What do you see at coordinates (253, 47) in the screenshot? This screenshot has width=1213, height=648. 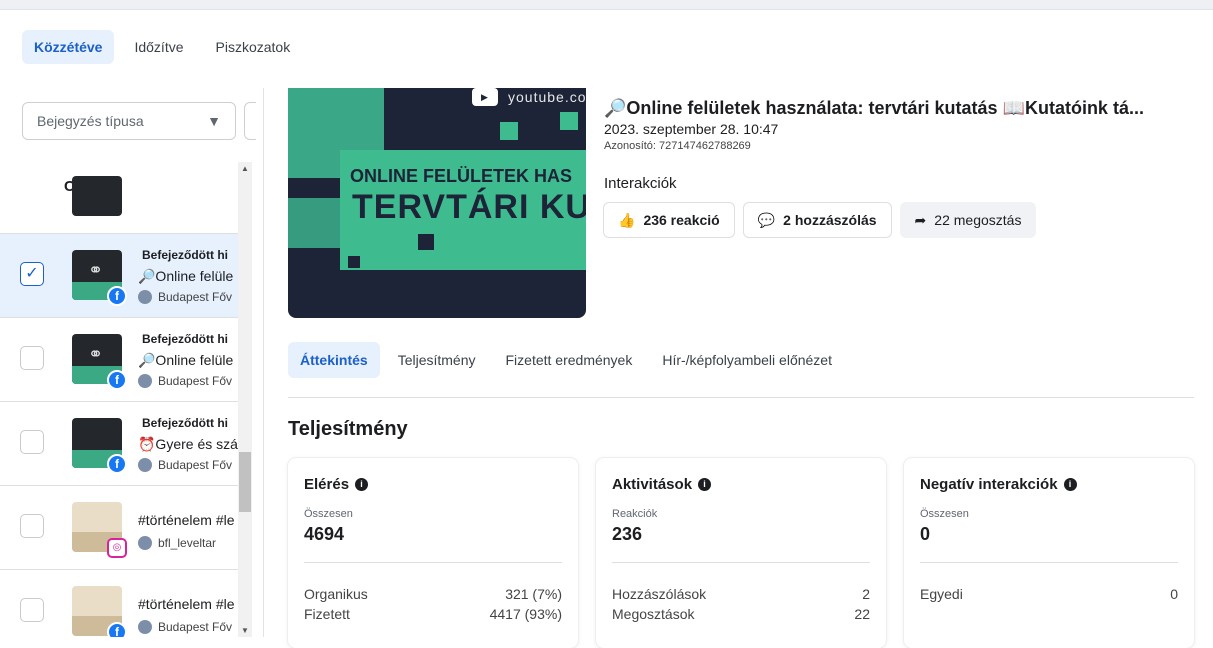 I see `tab-drafts: Piszkozatok` at bounding box center [253, 47].